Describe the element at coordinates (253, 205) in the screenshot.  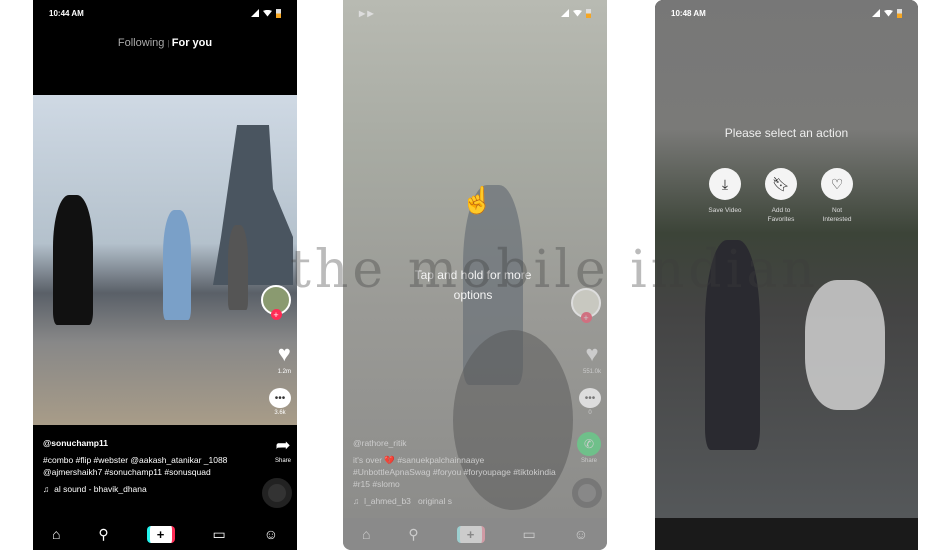
I see `tank-monument` at that location.